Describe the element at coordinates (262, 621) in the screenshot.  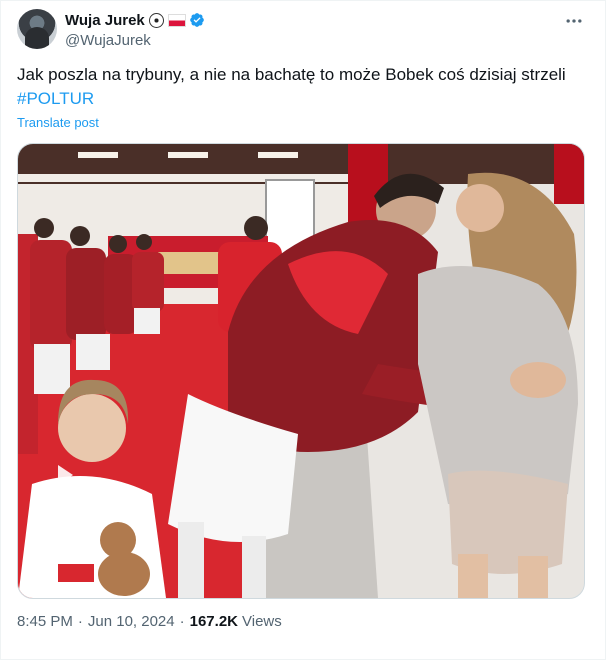
I see `views-label: Views` at that location.